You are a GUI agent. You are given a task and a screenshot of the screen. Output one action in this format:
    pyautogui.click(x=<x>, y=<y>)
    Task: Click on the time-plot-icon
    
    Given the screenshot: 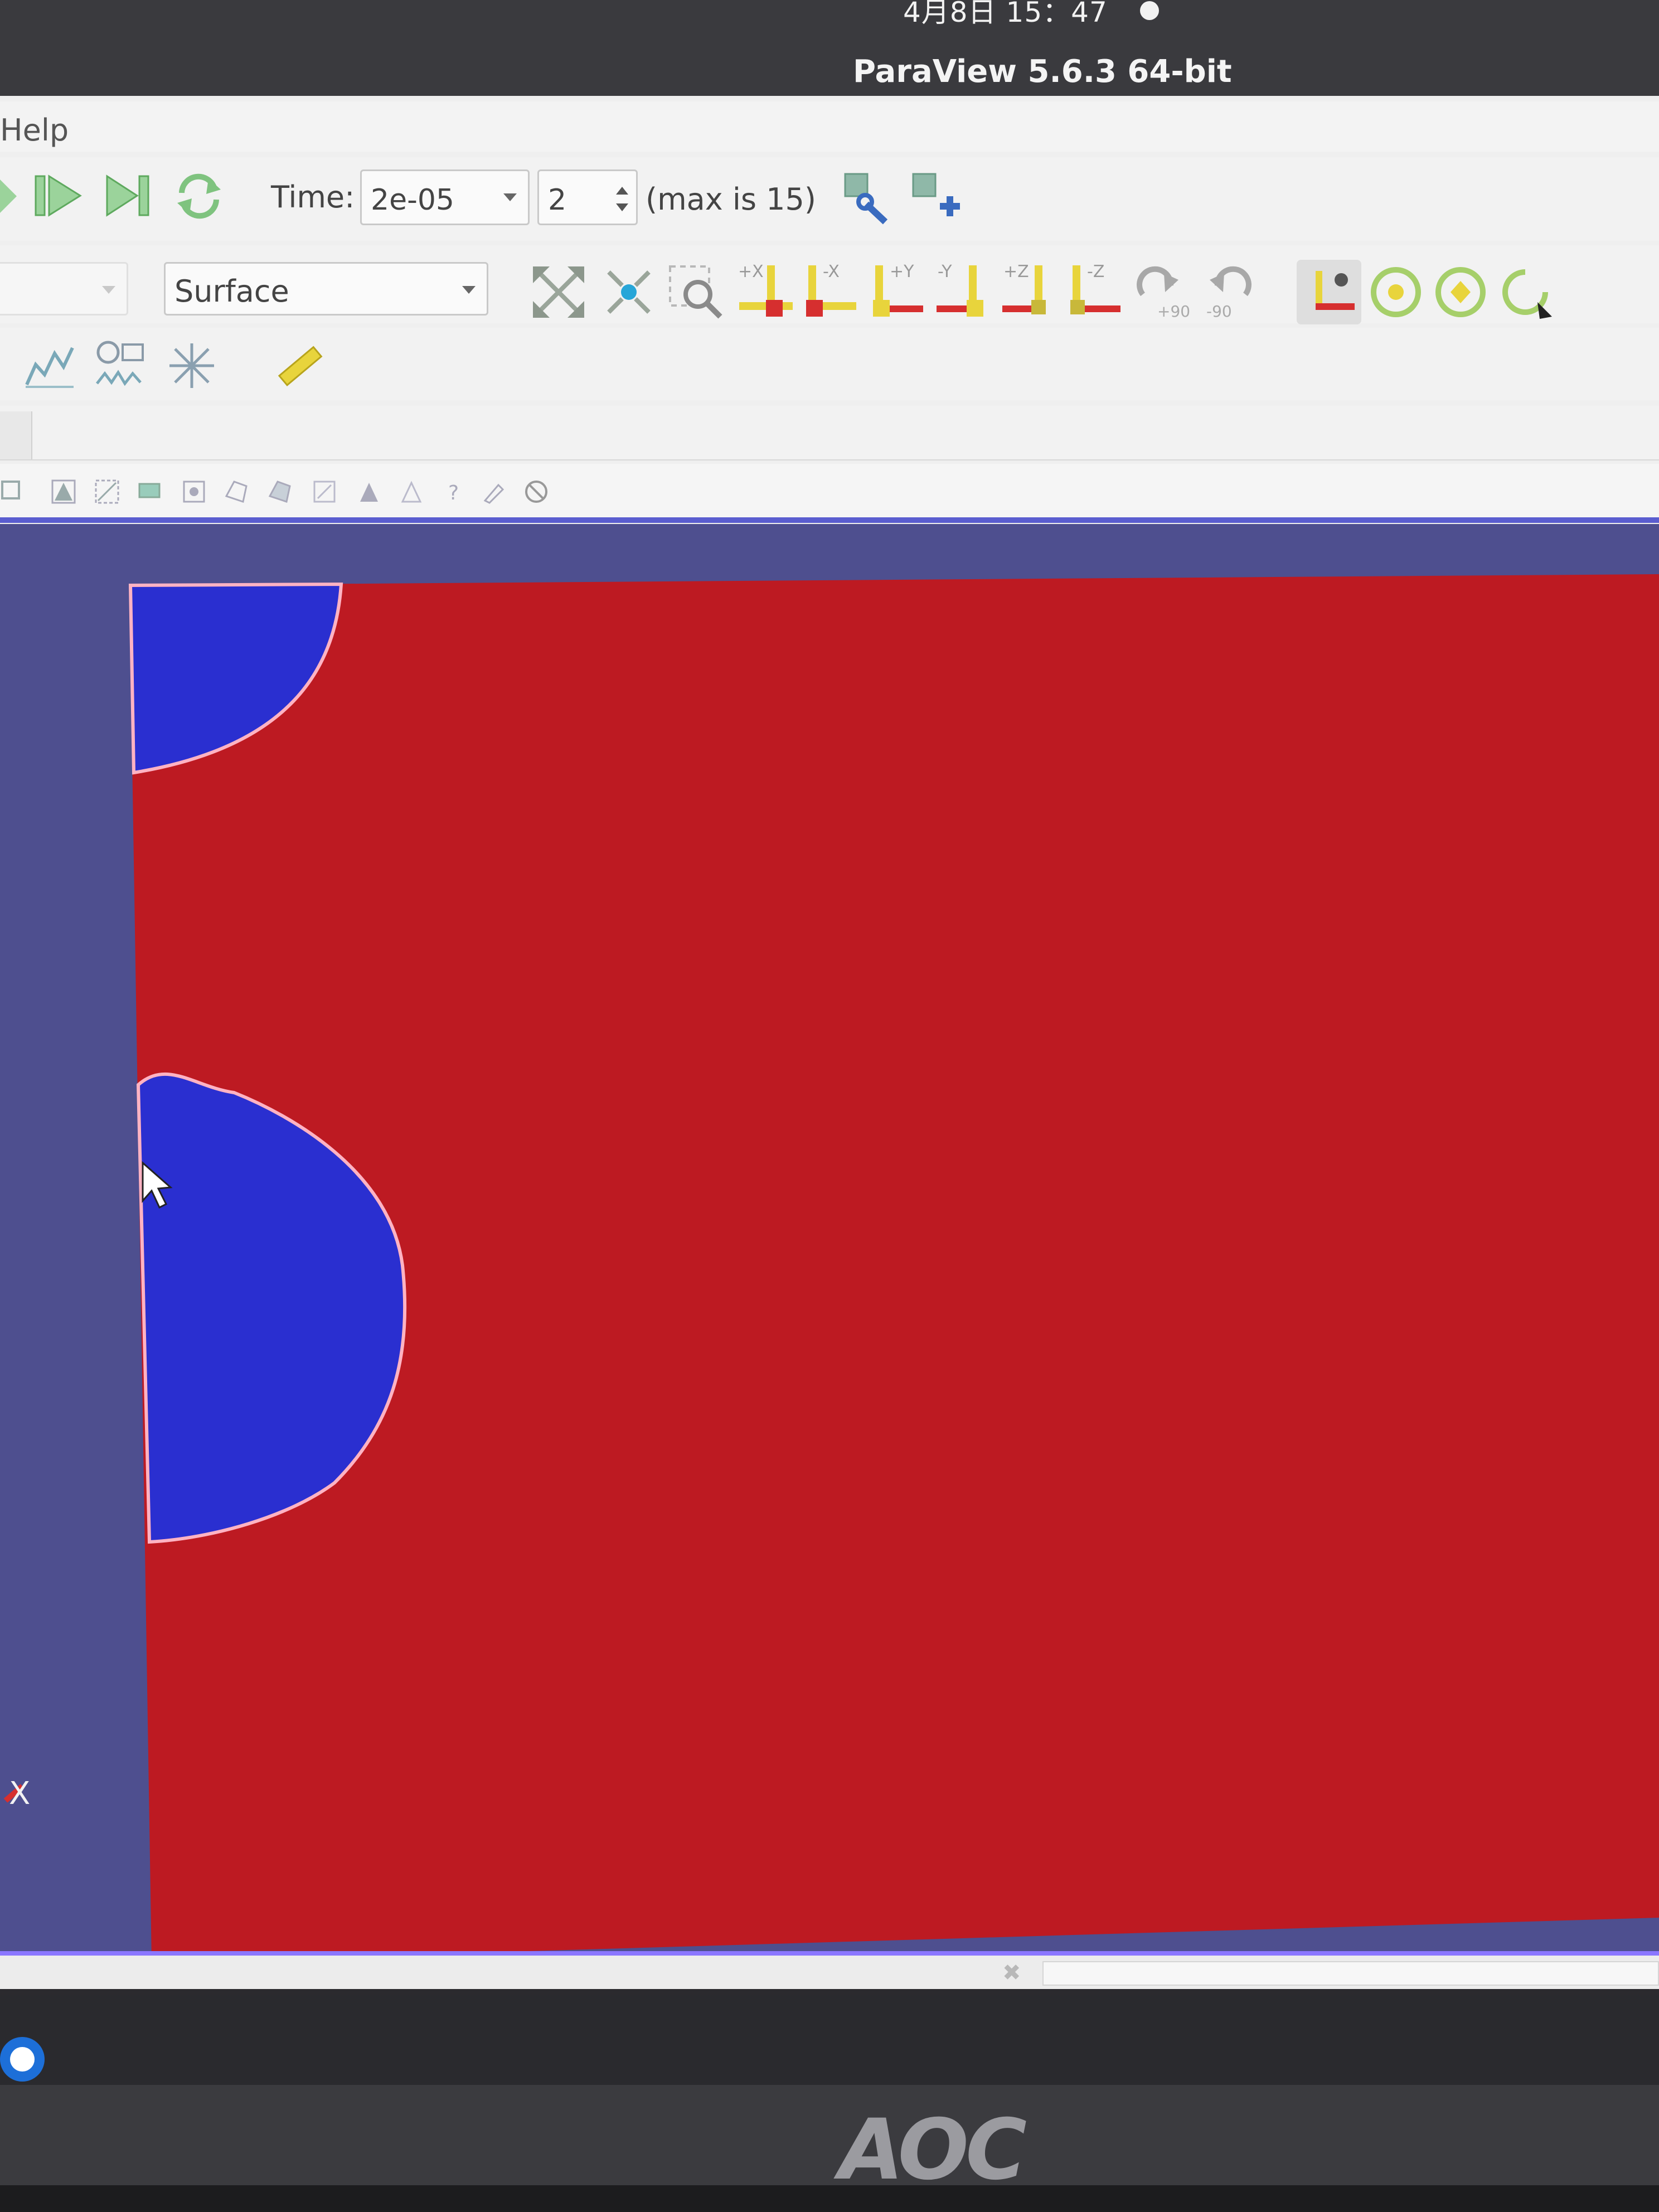 What is the action you would take?
    pyautogui.click(x=120, y=365)
    